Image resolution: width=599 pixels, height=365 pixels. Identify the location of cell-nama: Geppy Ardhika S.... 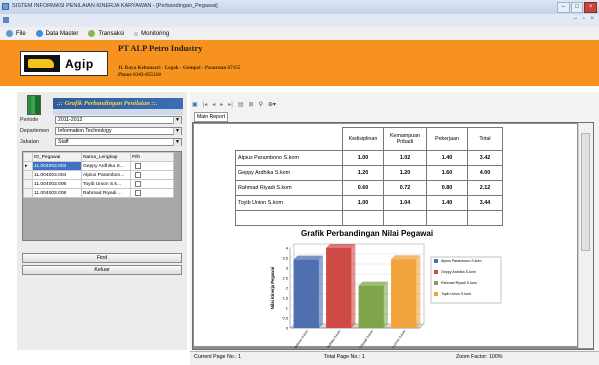
(106, 166).